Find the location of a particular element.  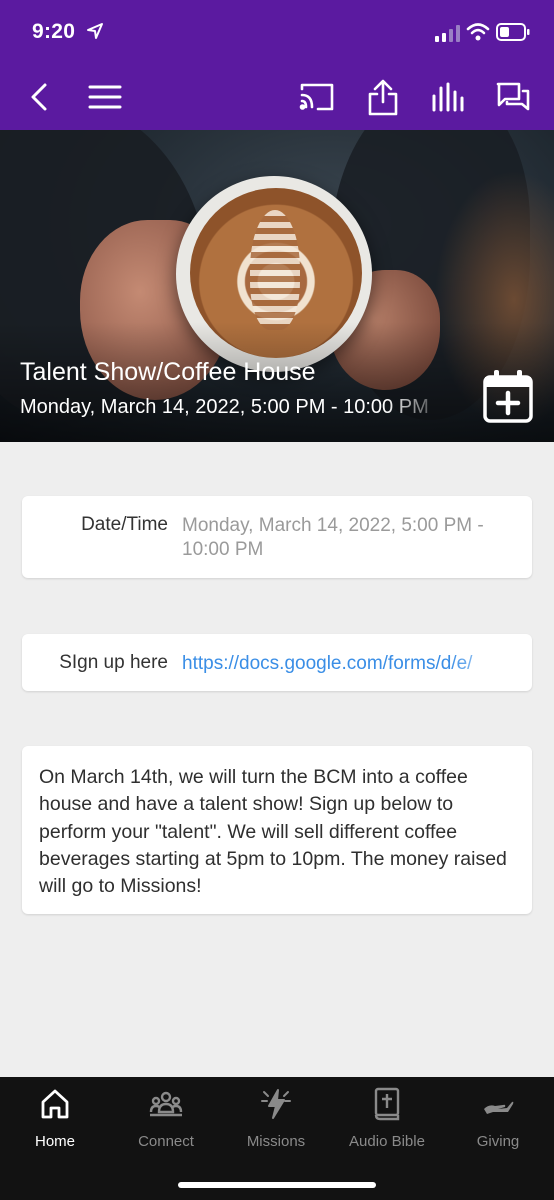

tab-audio-bible: Audio Bible is located at coordinates (387, 1122).